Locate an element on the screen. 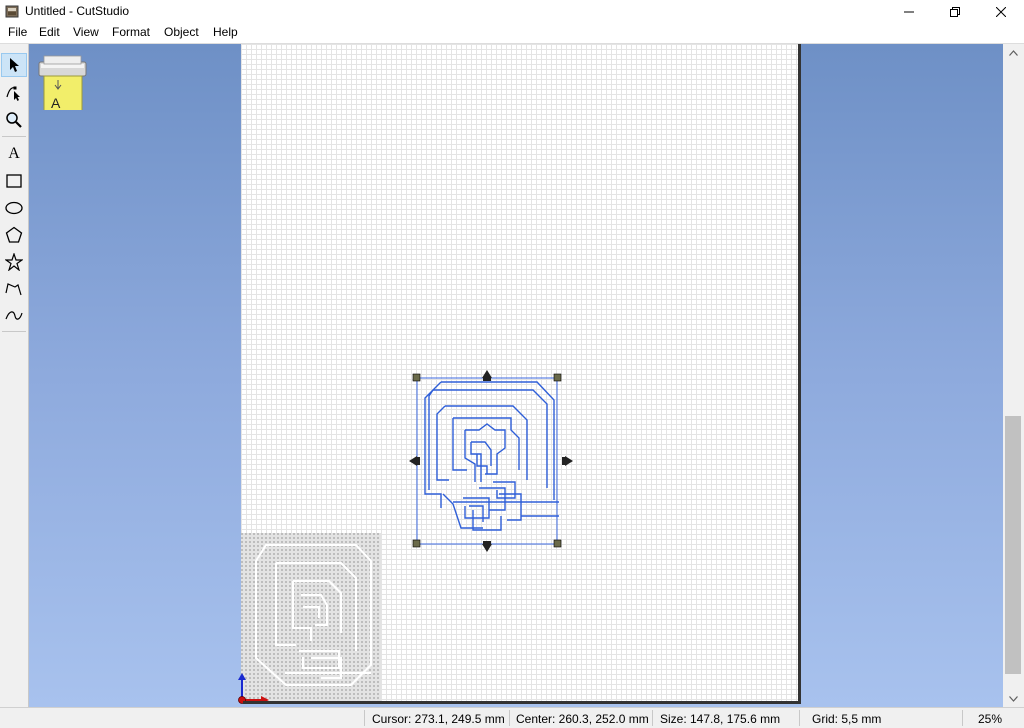 This screenshot has height=728, width=1024. select-tool is located at coordinates (14, 65).